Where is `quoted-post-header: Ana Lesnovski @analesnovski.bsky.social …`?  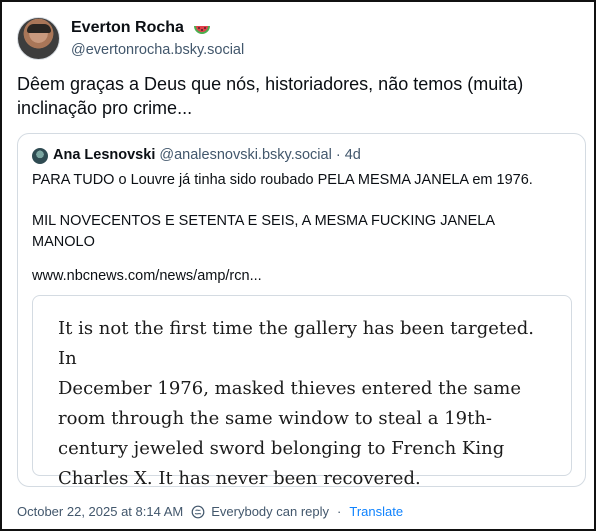 quoted-post-header: Ana Lesnovski @analesnovski.bsky.social … is located at coordinates (207, 155).